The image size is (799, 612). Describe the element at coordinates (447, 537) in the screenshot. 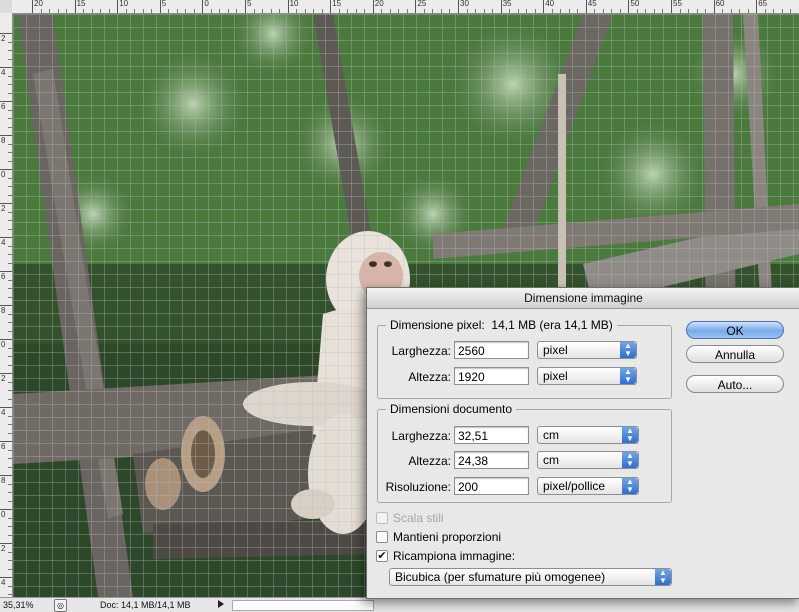

I see `constrain-proportions-label: Mantieni proporzioni` at that location.